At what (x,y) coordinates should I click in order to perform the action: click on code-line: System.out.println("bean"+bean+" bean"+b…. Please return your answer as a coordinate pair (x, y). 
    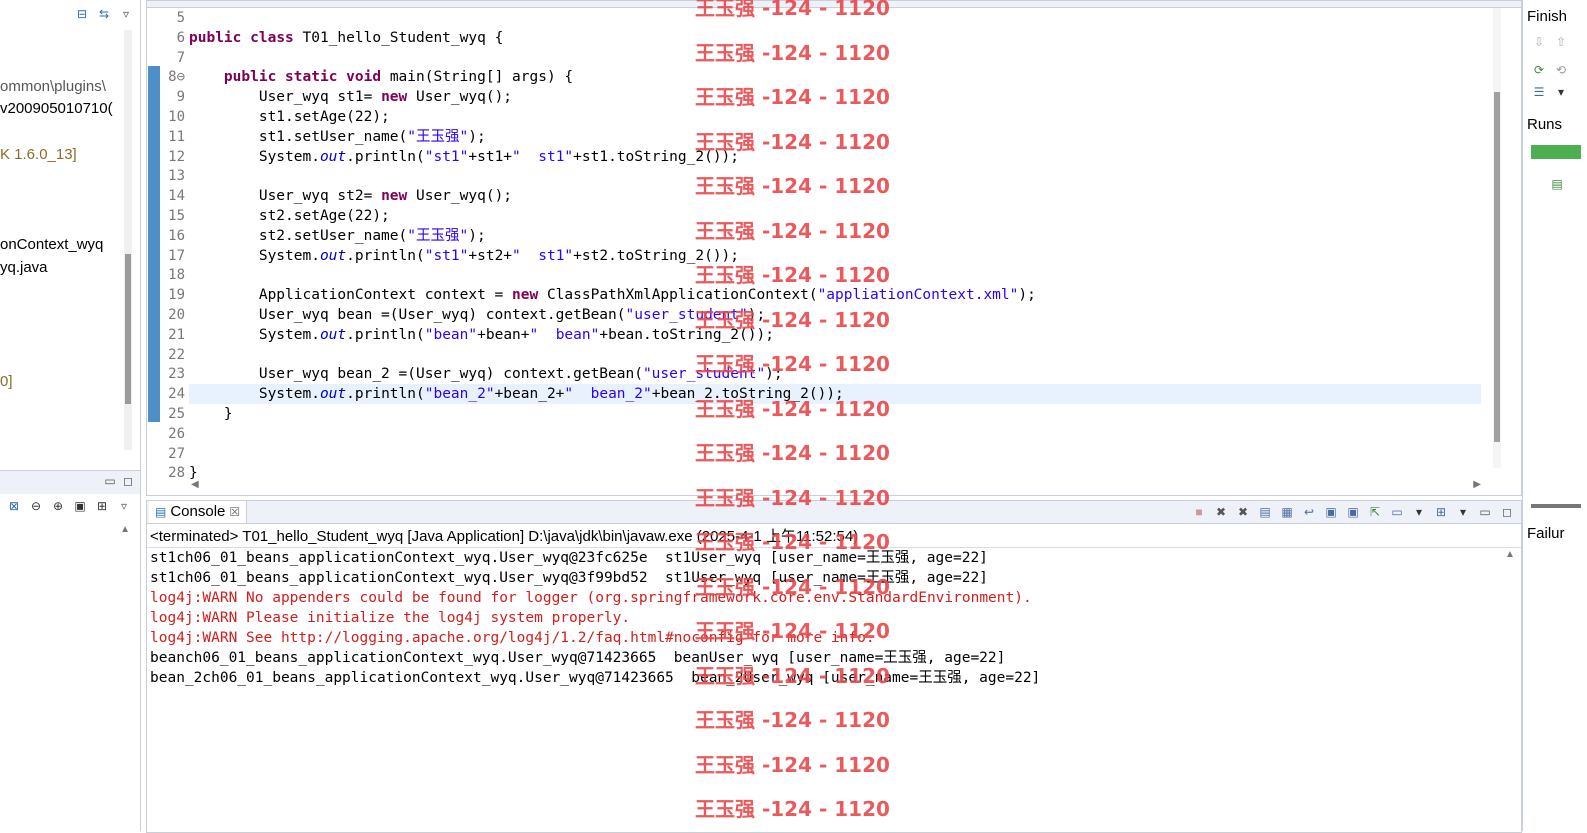
    Looking at the image, I should click on (835, 335).